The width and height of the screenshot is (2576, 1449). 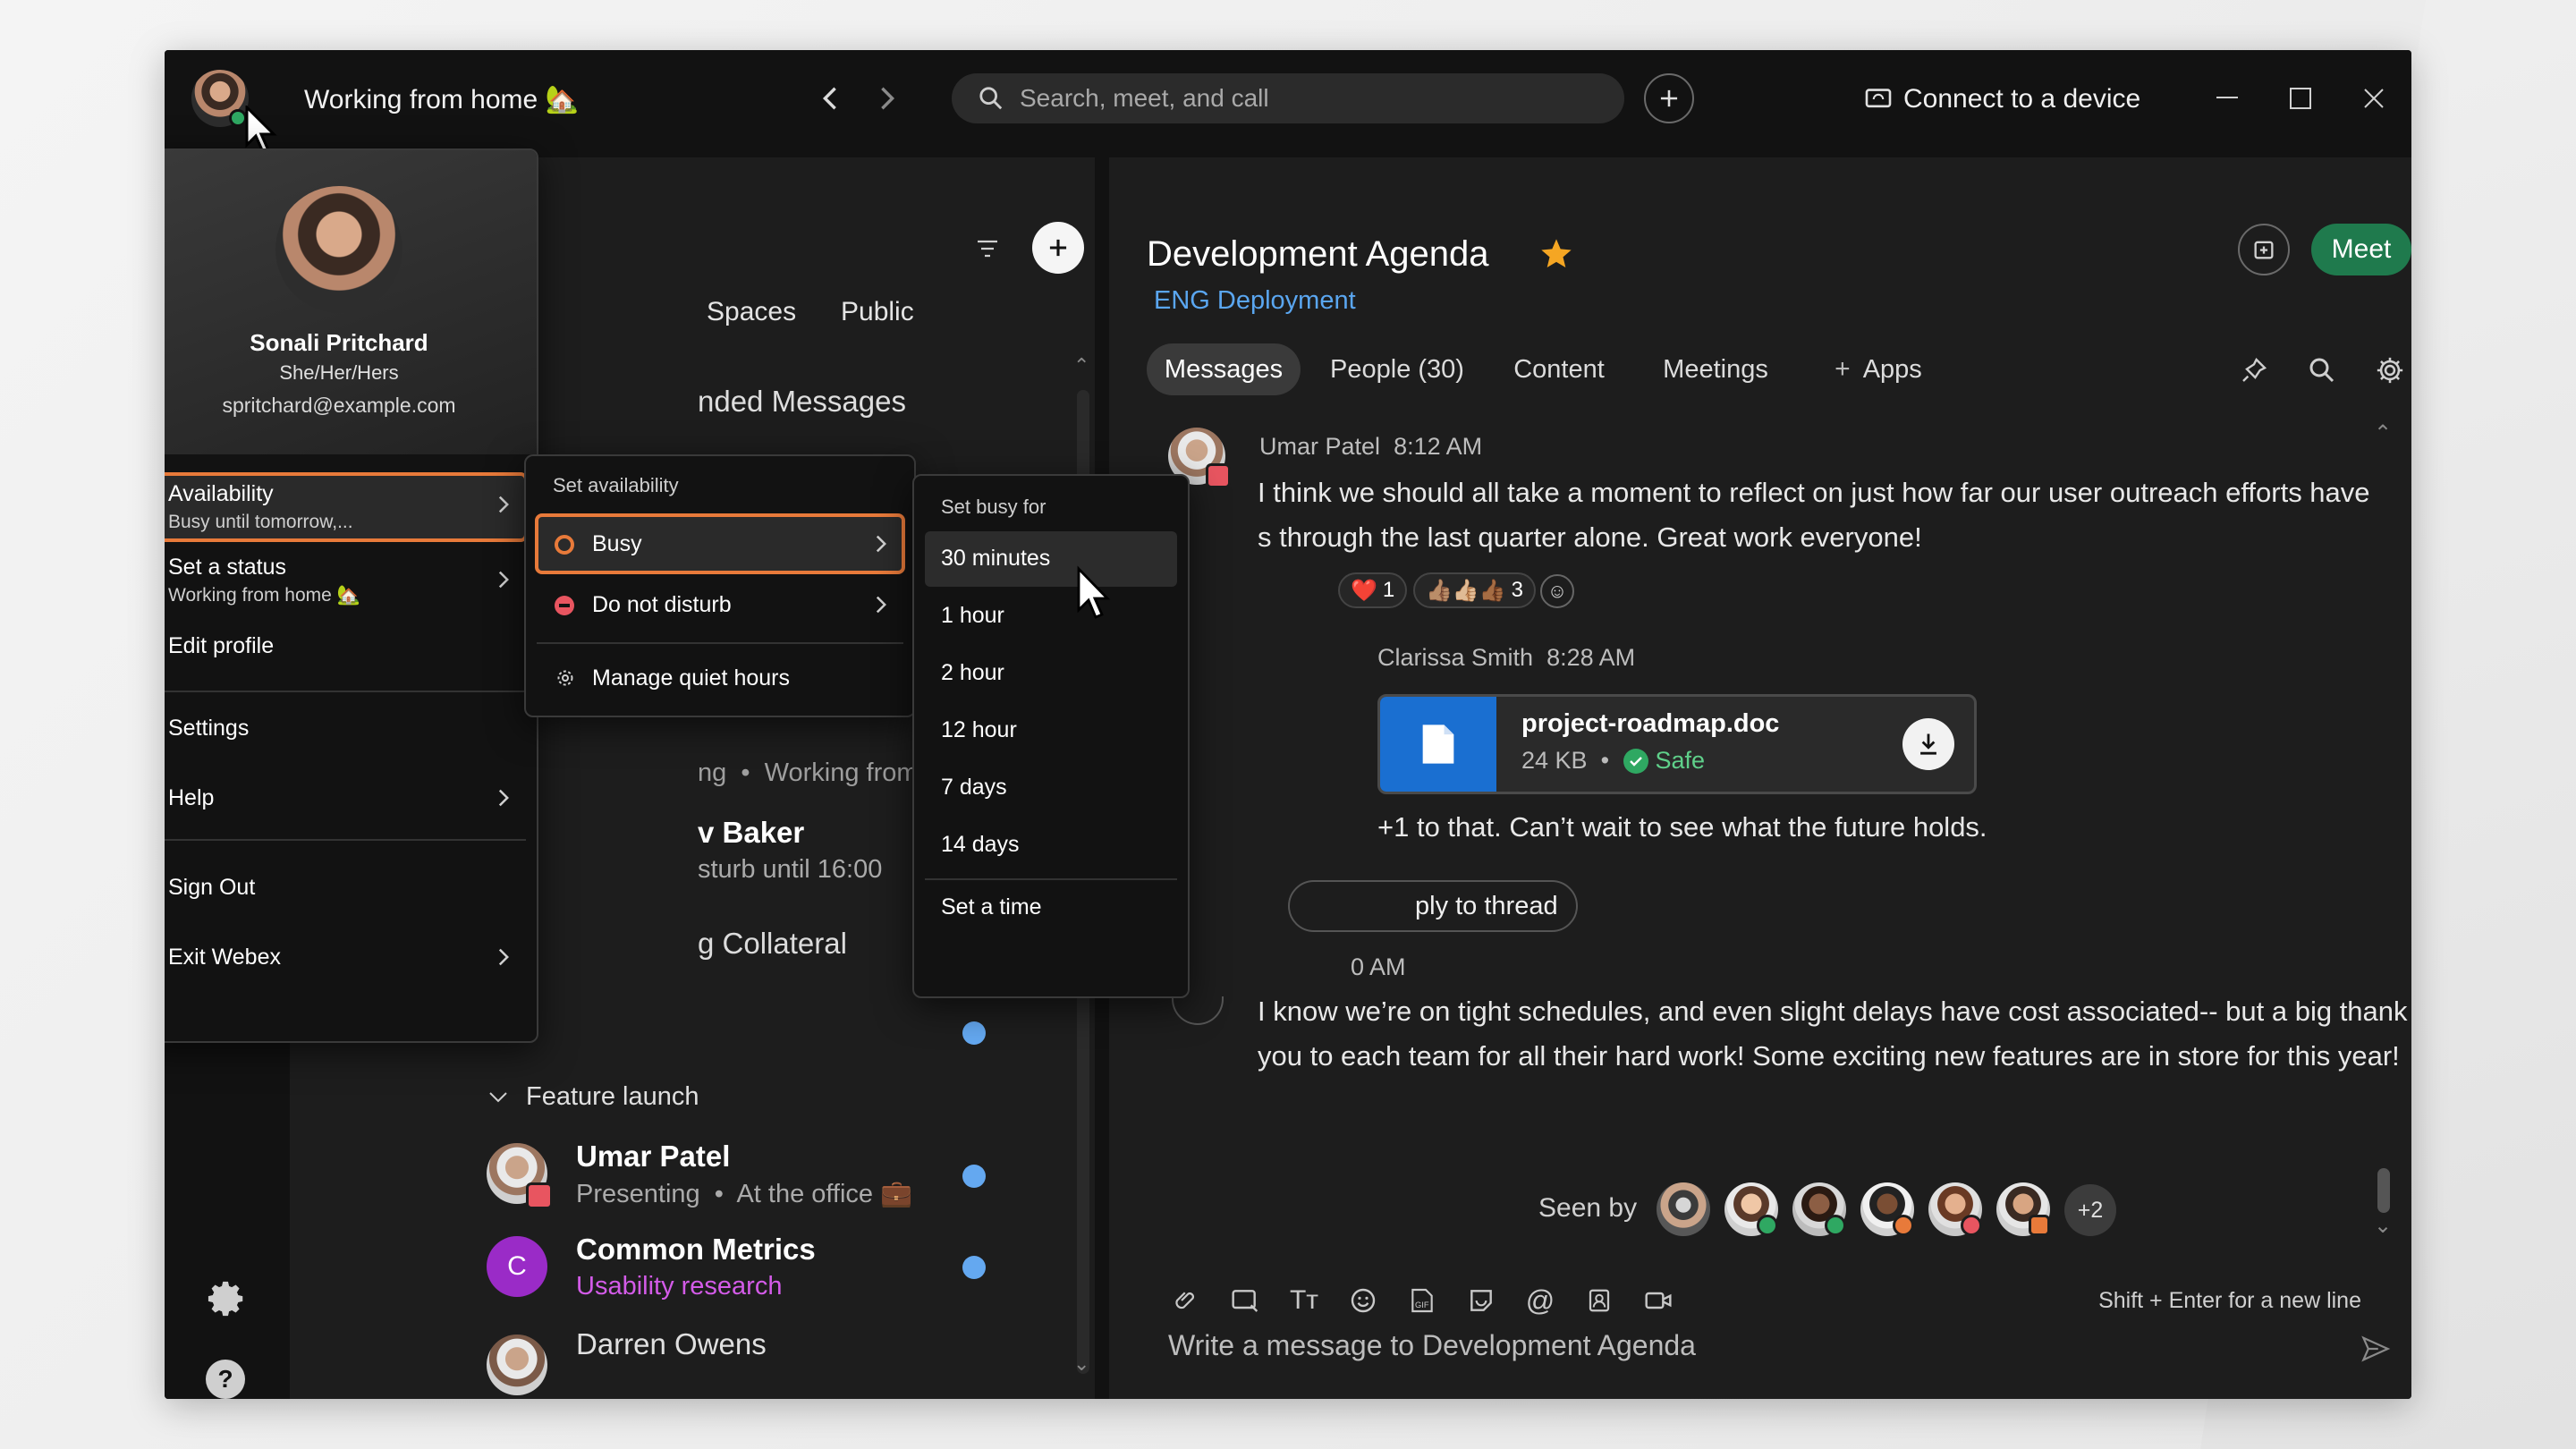 What do you see at coordinates (221, 646) in the screenshot?
I see `menu-item-edit-profile: Edit profile` at bounding box center [221, 646].